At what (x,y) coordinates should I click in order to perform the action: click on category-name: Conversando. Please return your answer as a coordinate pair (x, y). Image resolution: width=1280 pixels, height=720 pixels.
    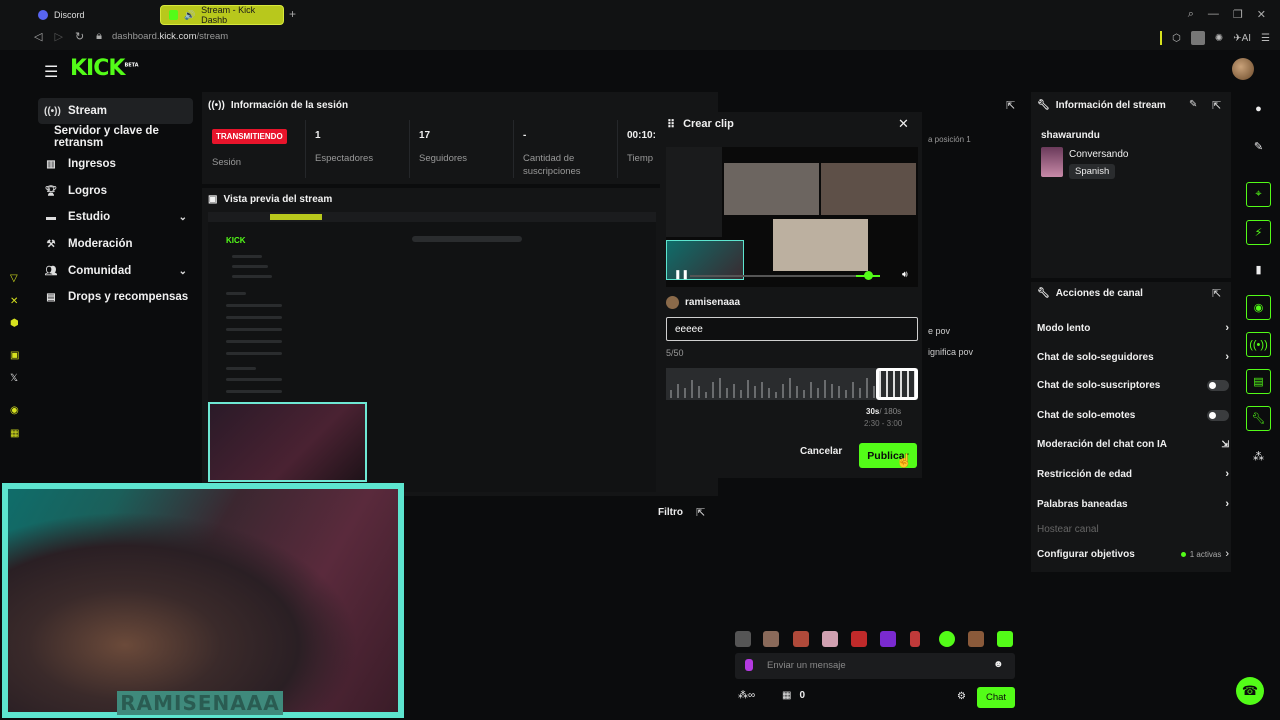
    Looking at the image, I should click on (1098, 154).